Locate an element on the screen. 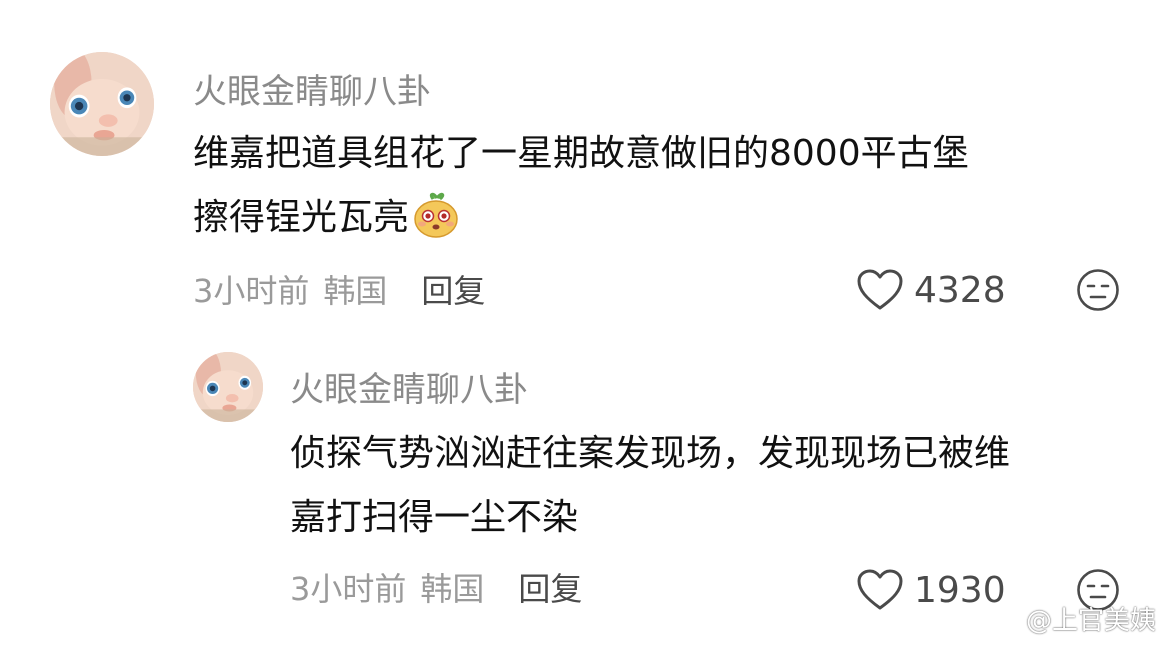 The height and width of the screenshot is (647, 1168). comment-text-line-2: 擦得锃光瓦亮 is located at coordinates (301, 217).